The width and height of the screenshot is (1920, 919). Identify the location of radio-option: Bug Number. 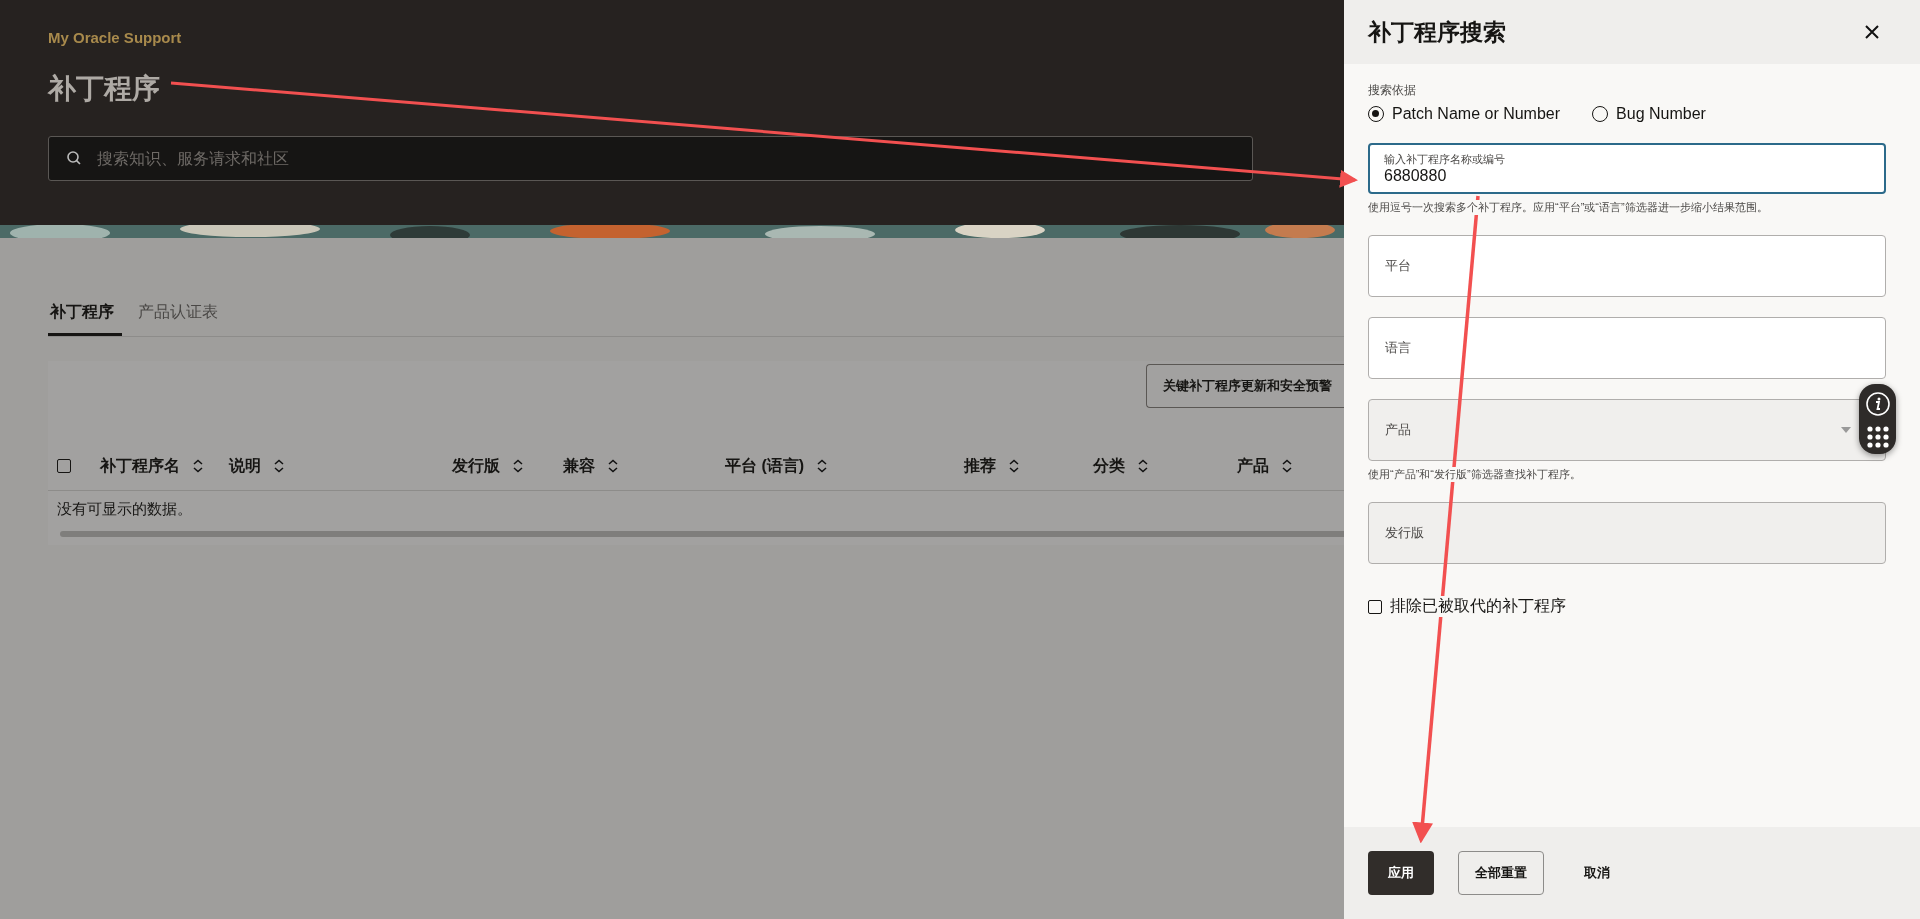
(1649, 114).